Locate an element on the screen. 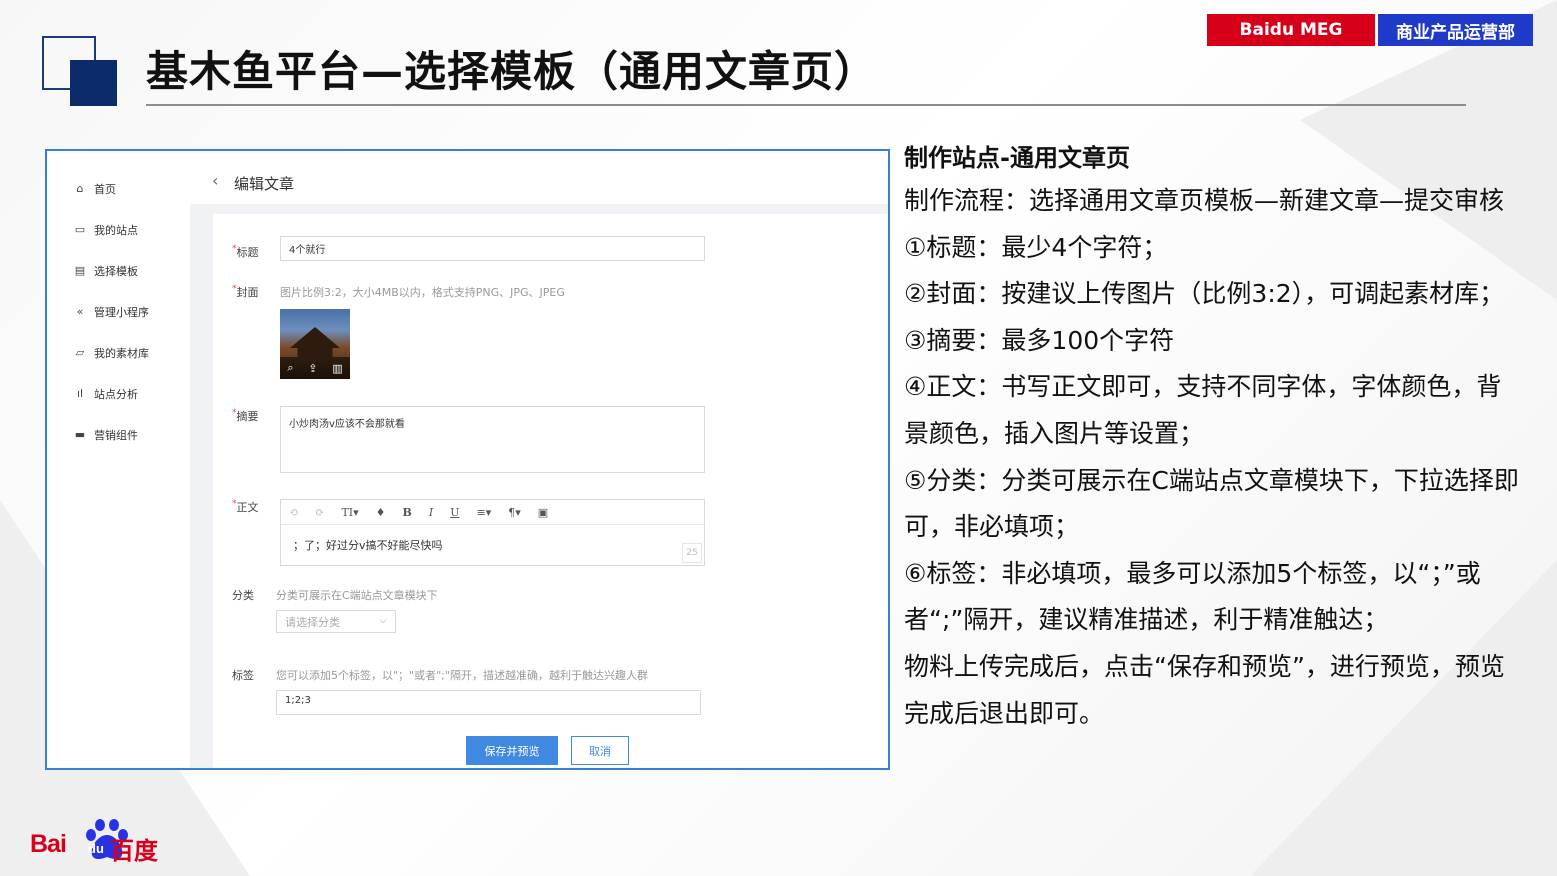 This screenshot has width=1557, height=876. underline-button: U is located at coordinates (454, 512).